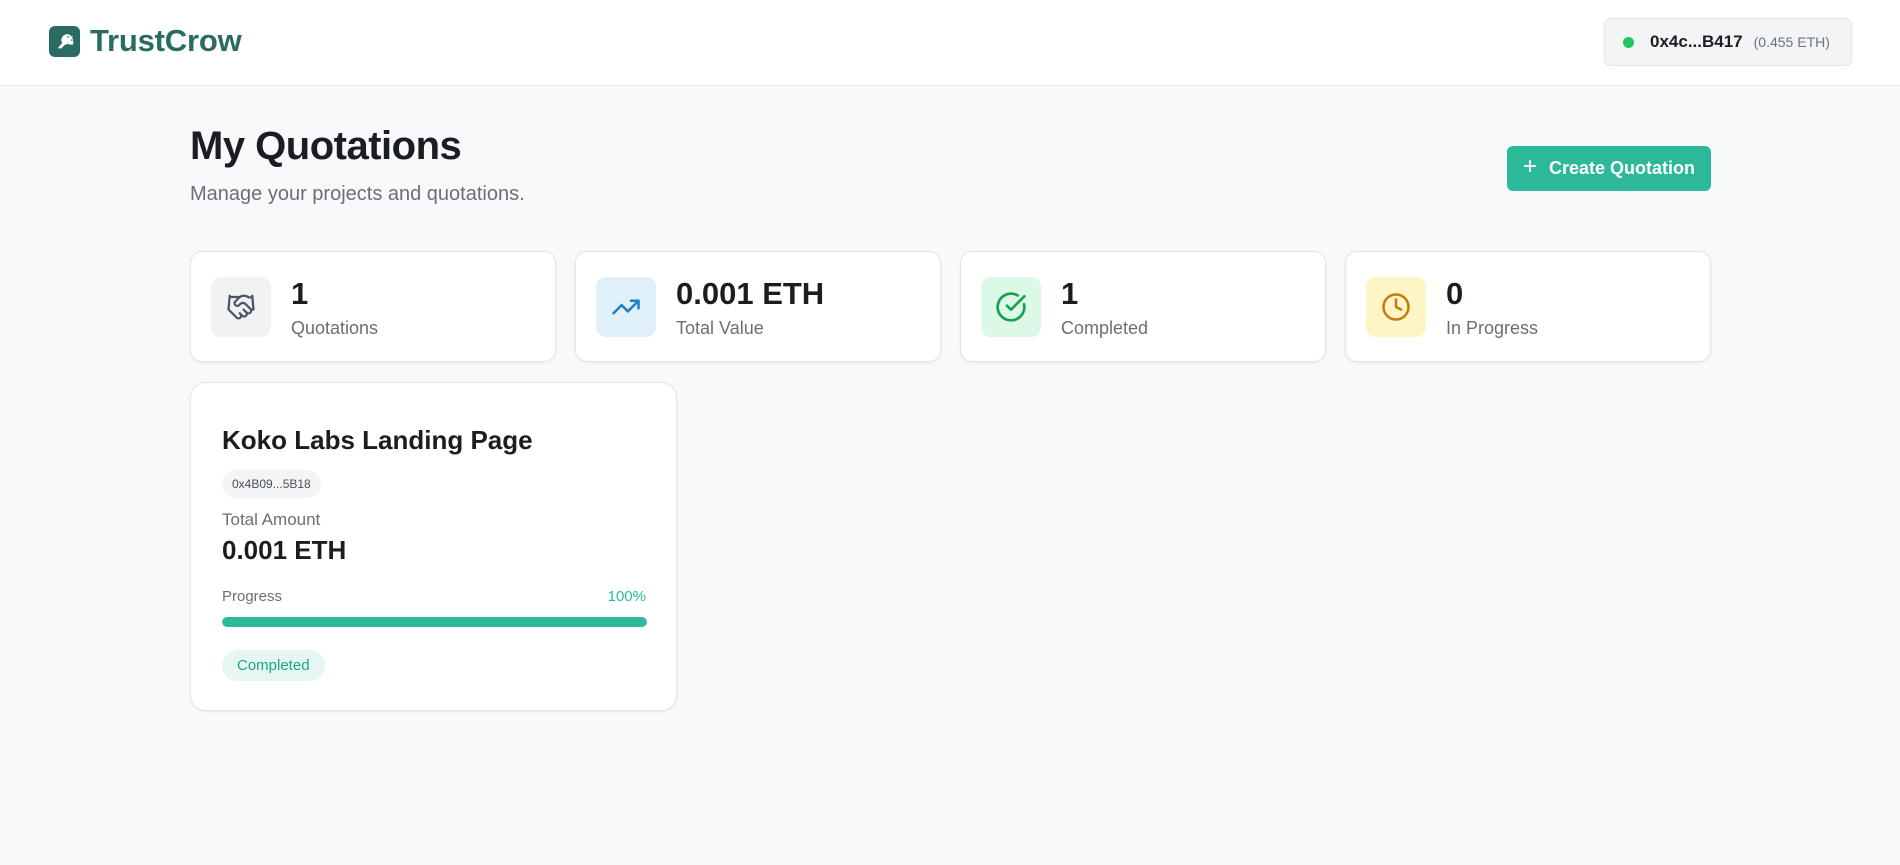 Image resolution: width=1900 pixels, height=865 pixels. I want to click on create-quotation-button: + Create Quotation, so click(1609, 168).